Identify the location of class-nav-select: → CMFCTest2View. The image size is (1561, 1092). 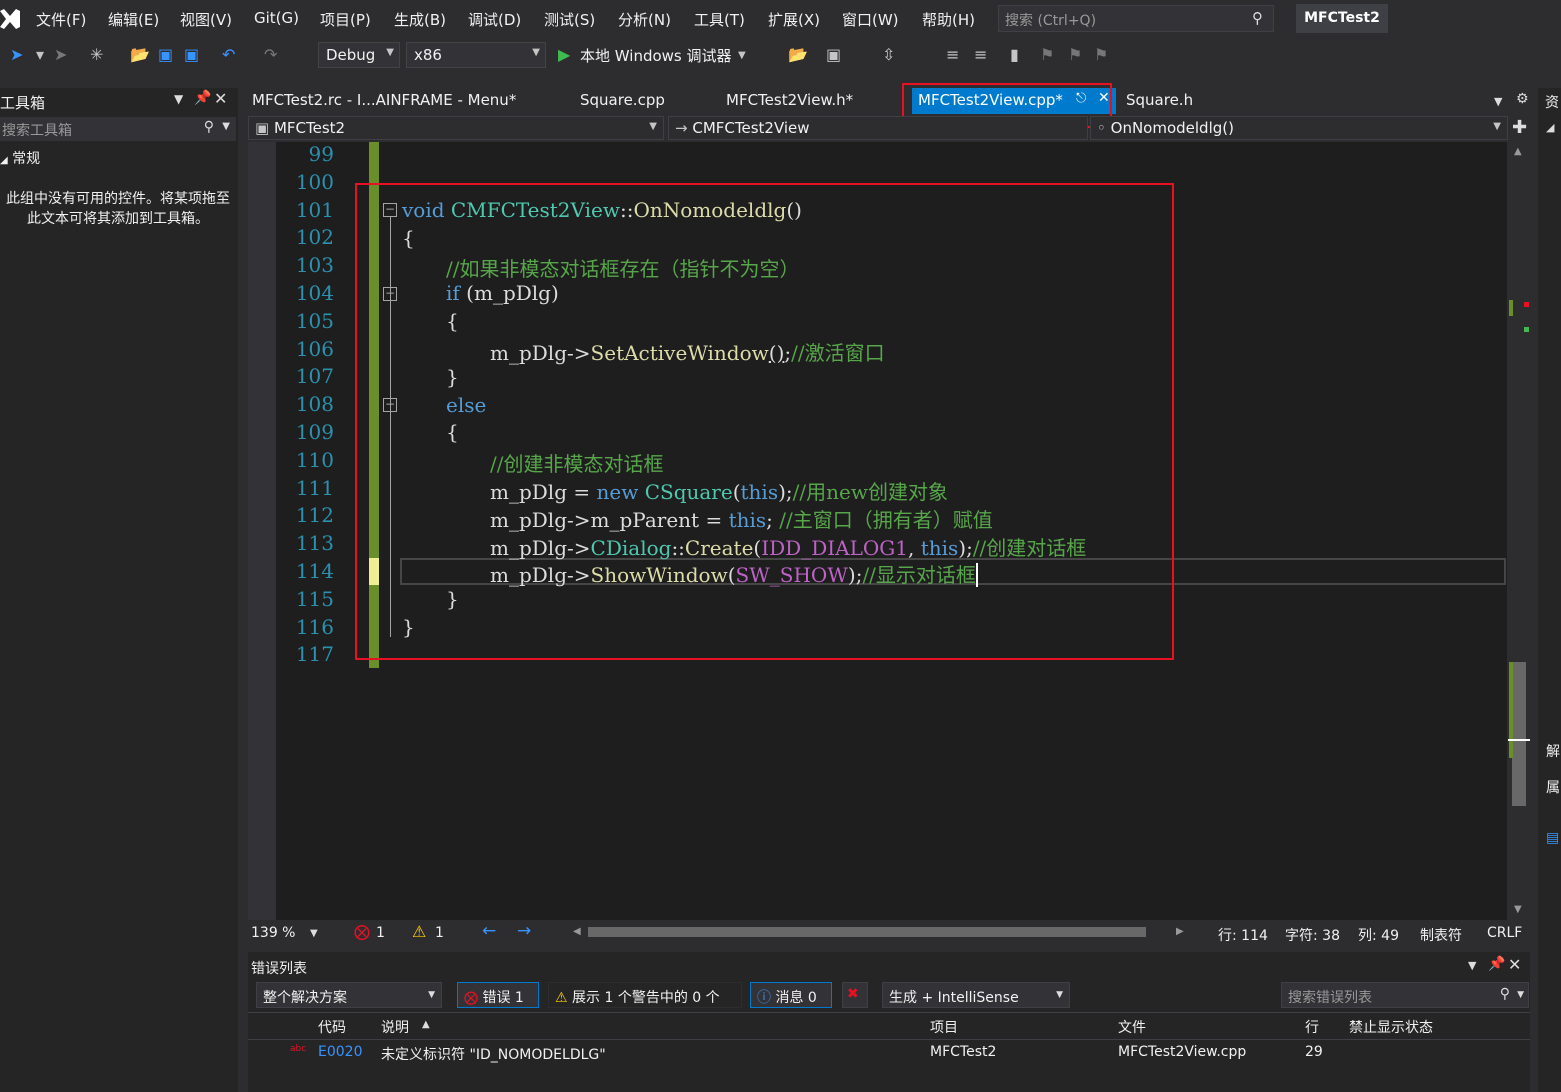
(878, 128).